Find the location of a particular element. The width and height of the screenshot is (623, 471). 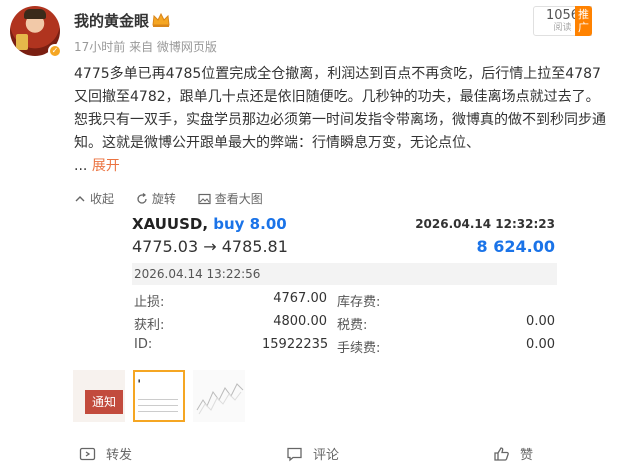

rotate-button: 旋转 is located at coordinates (156, 198).